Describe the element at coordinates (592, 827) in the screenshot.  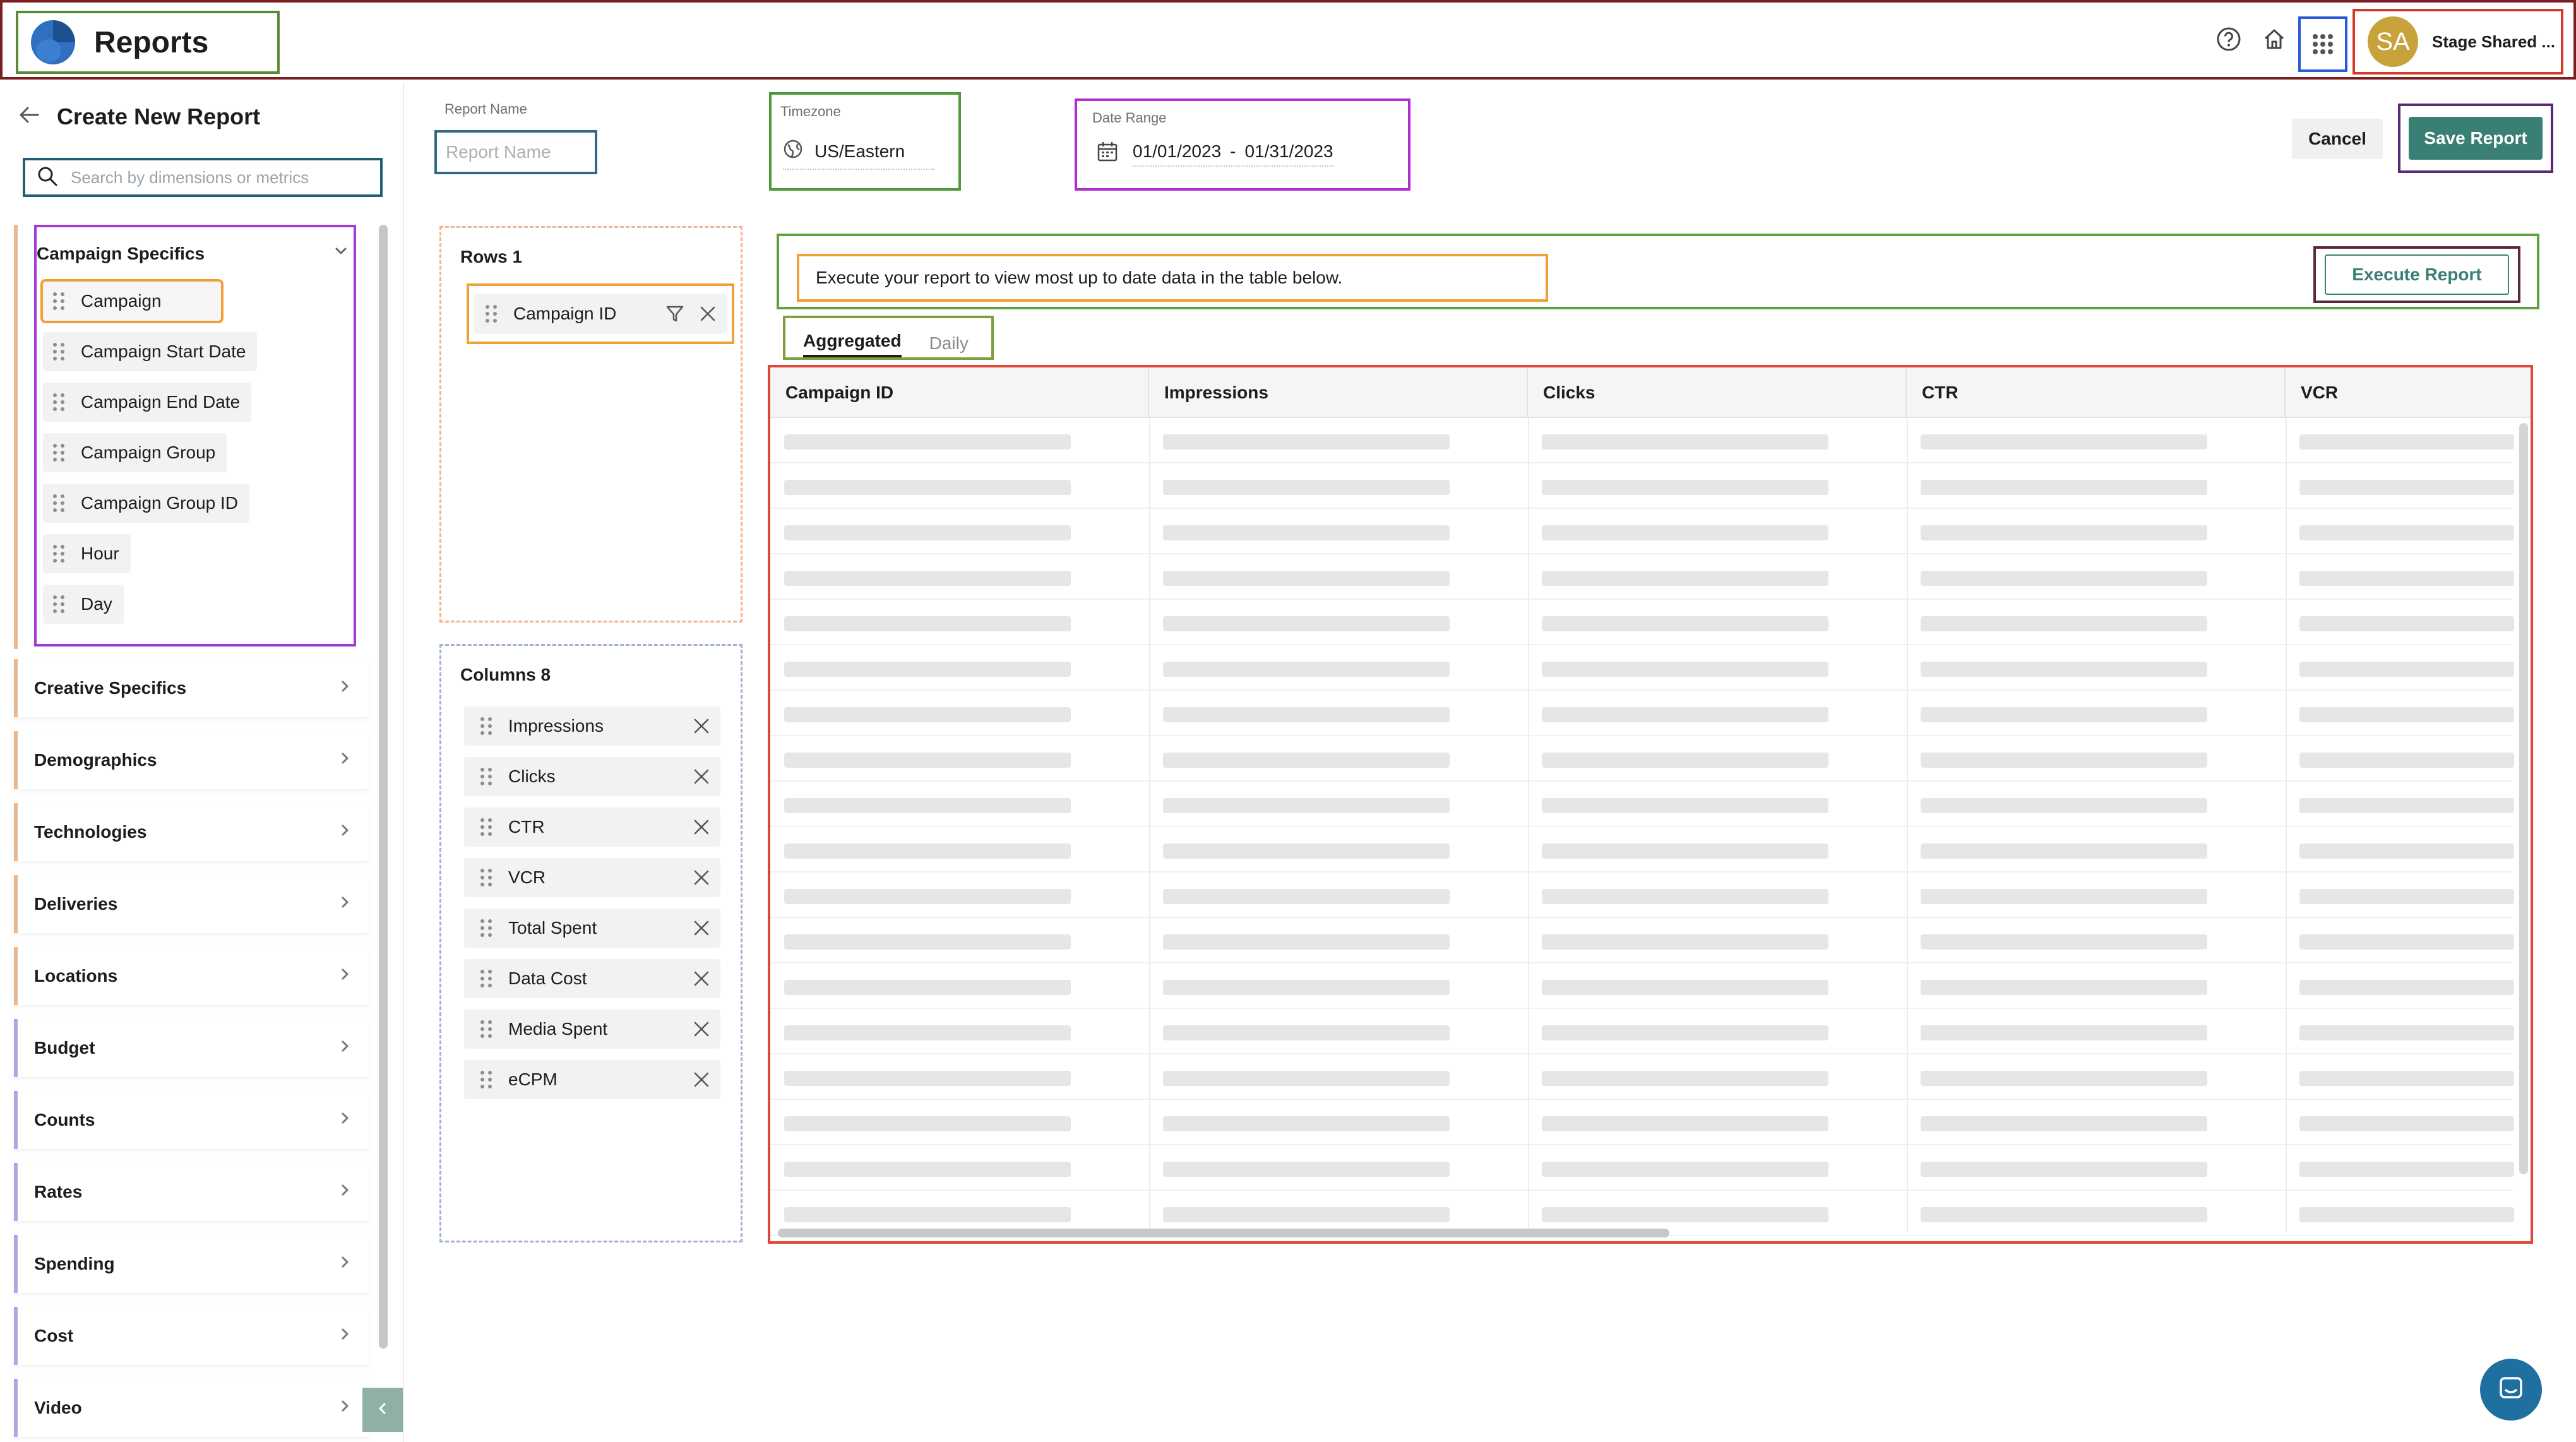
I see `column-chip-ctr: CTR` at that location.